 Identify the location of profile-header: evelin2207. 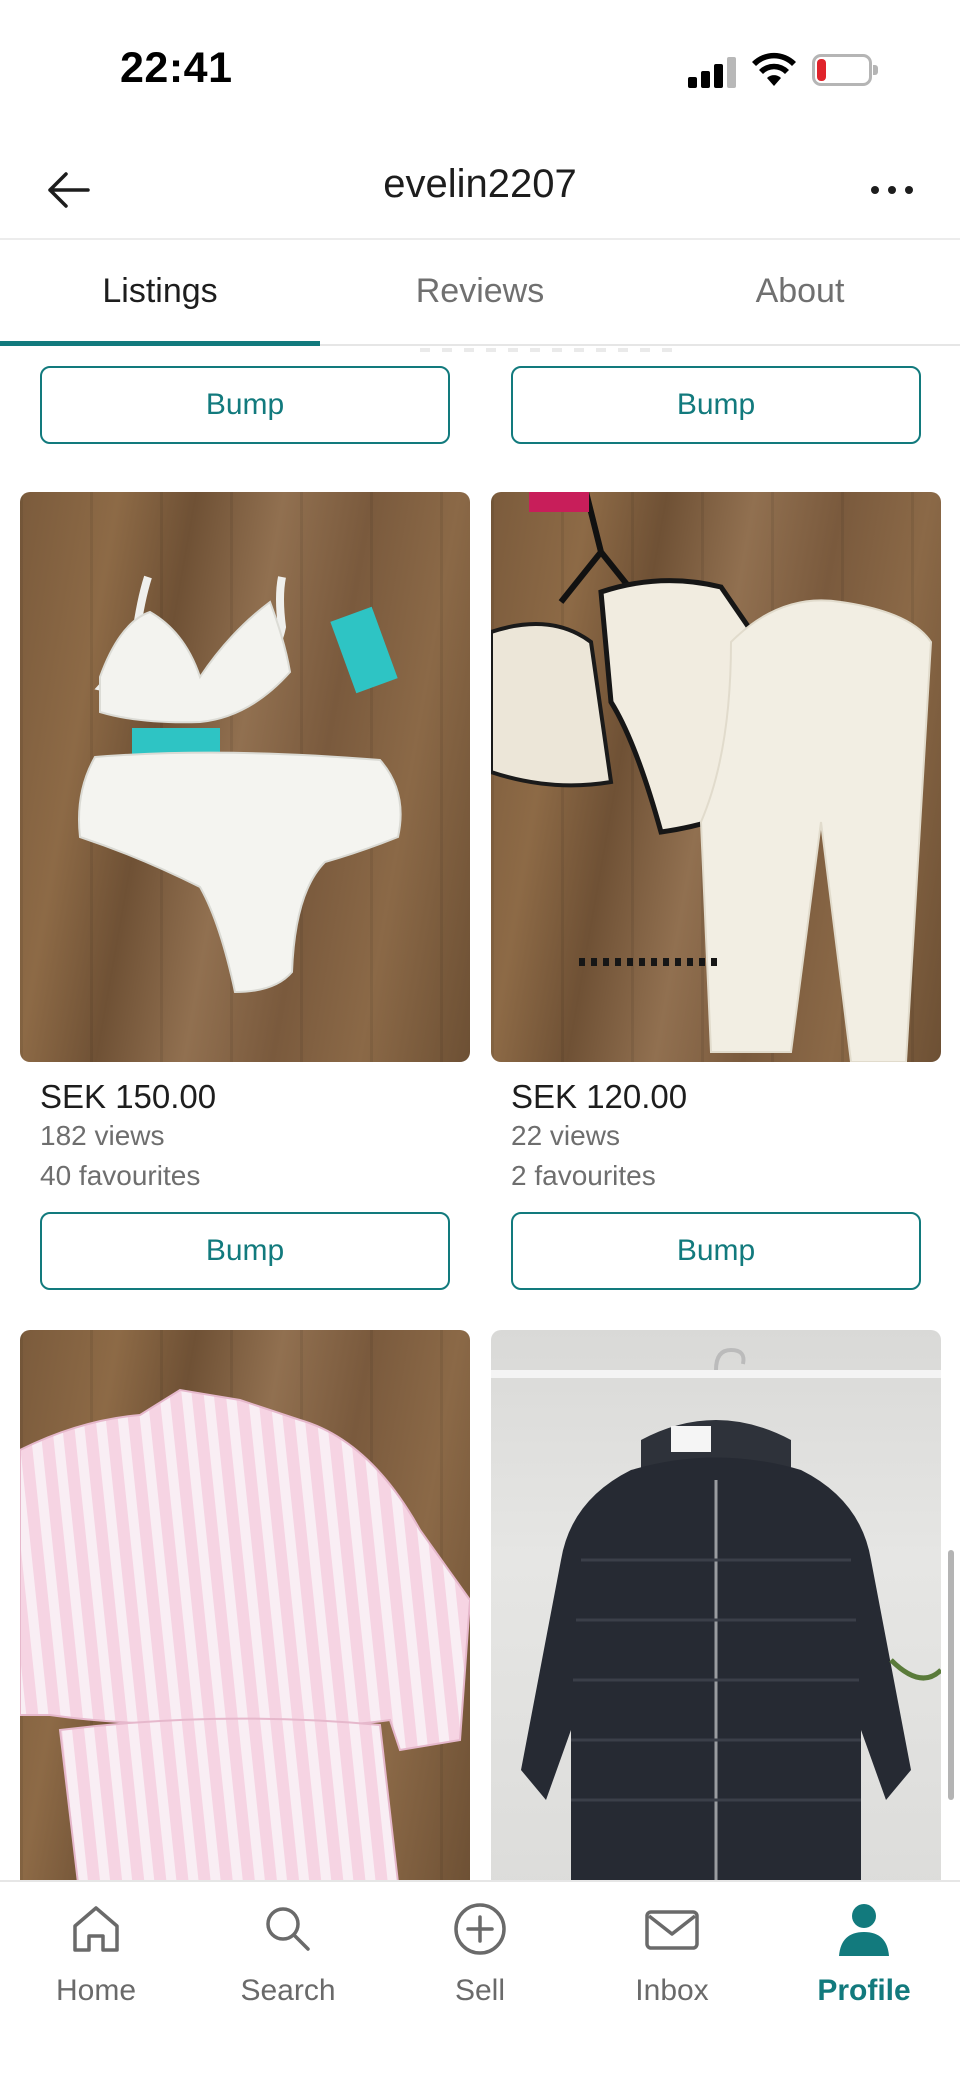
(480, 190).